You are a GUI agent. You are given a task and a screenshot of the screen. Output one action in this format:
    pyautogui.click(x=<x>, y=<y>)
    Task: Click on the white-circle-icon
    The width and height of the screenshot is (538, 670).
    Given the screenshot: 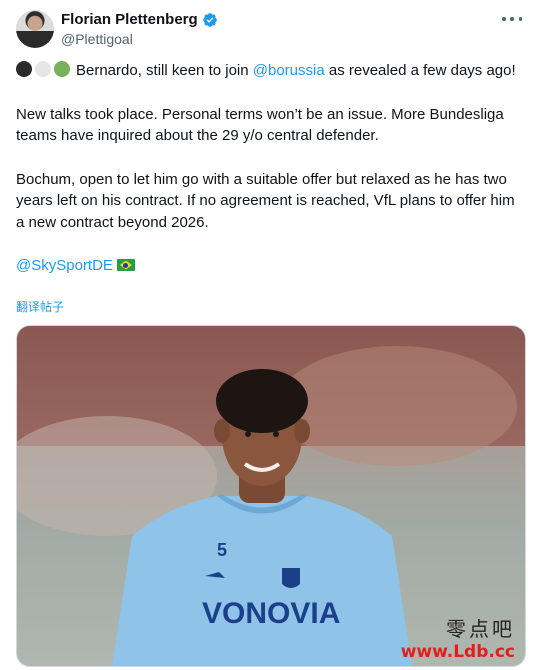 What is the action you would take?
    pyautogui.click(x=43, y=69)
    